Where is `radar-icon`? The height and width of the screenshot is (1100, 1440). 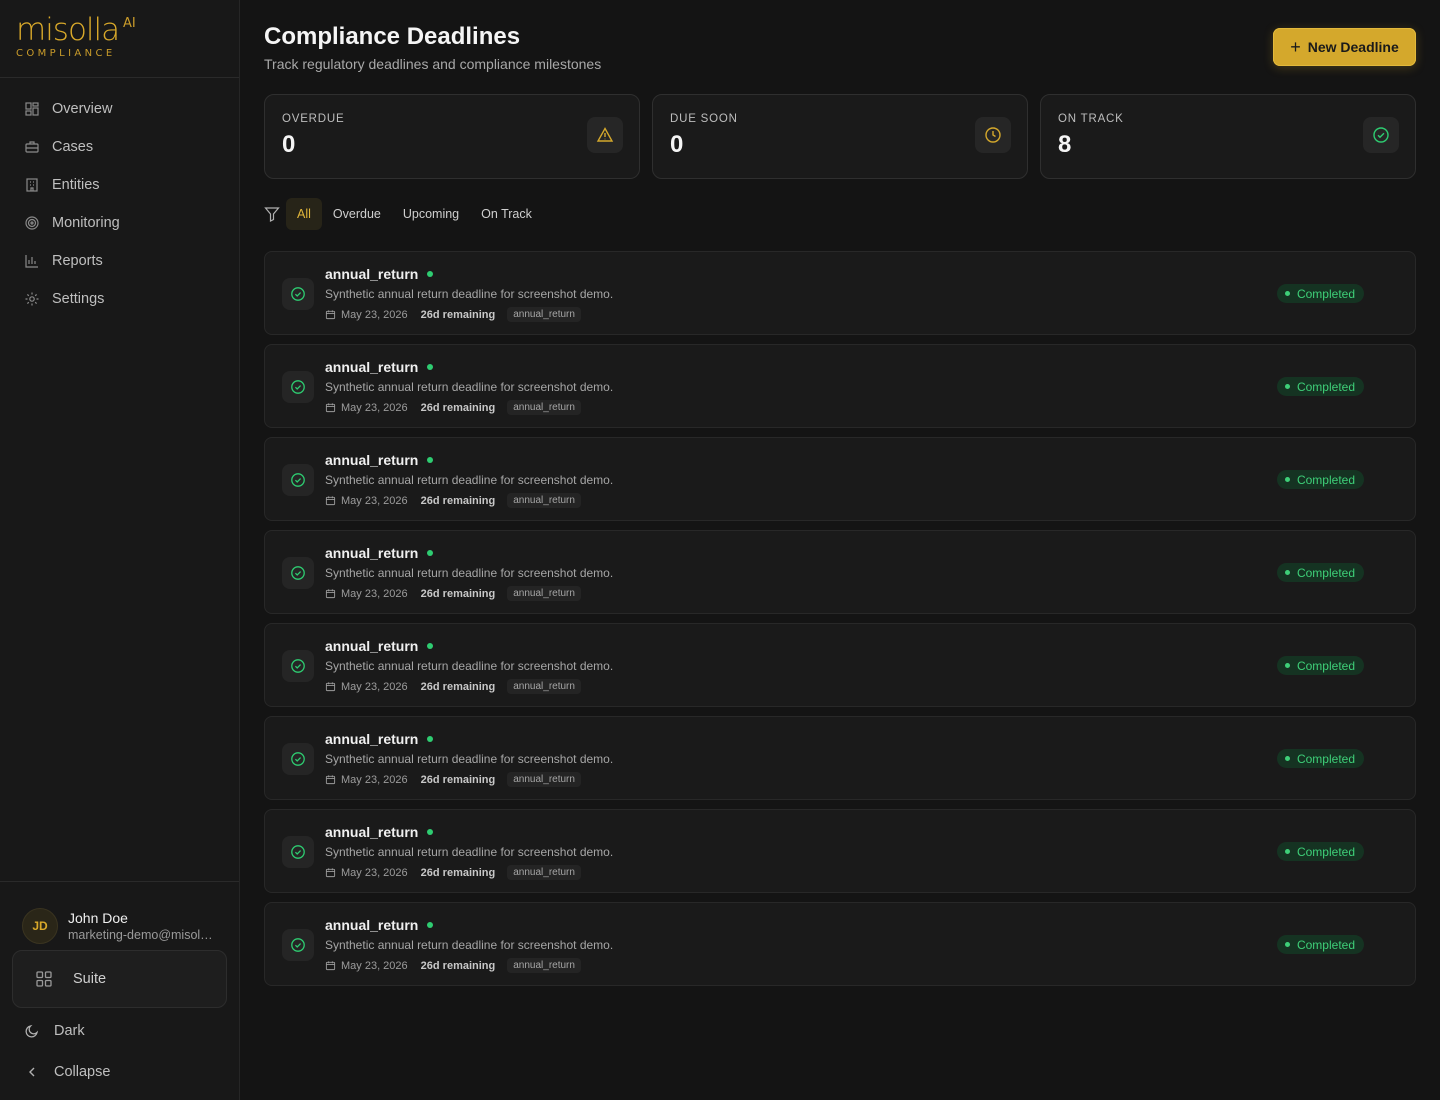
radar-icon is located at coordinates (32, 223).